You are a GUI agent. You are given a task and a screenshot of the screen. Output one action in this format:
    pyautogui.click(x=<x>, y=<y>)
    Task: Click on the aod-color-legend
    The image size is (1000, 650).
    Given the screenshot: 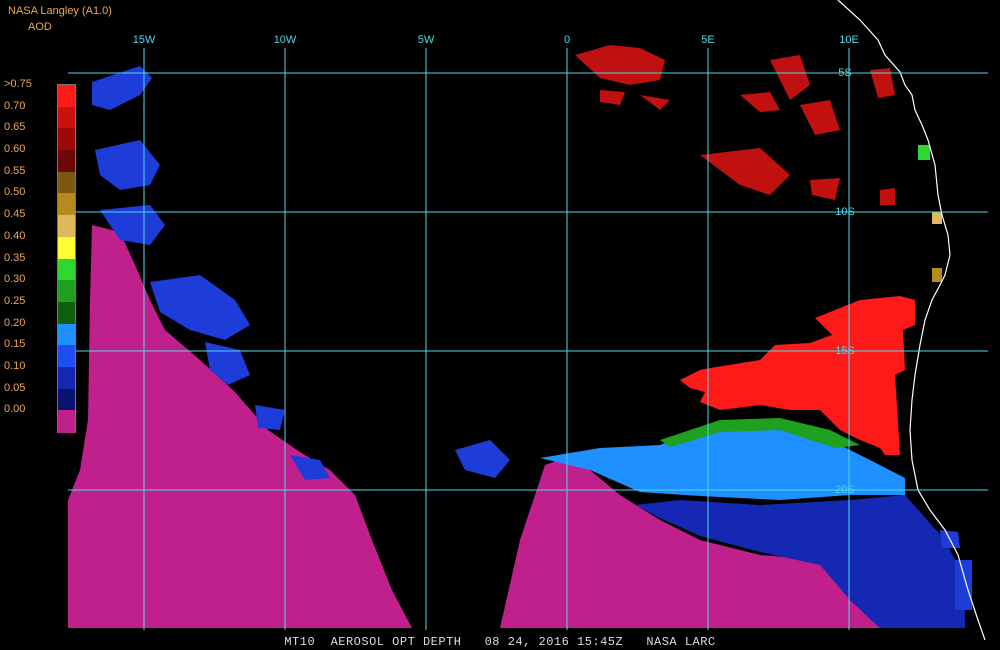 What is the action you would take?
    pyautogui.click(x=66, y=258)
    